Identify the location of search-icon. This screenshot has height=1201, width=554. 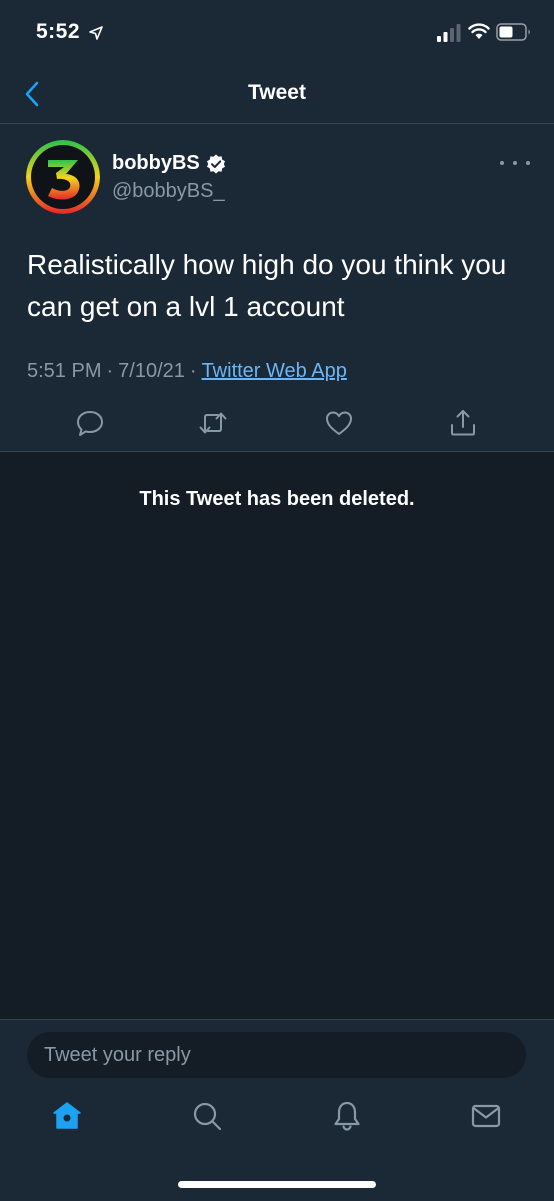
(207, 1116).